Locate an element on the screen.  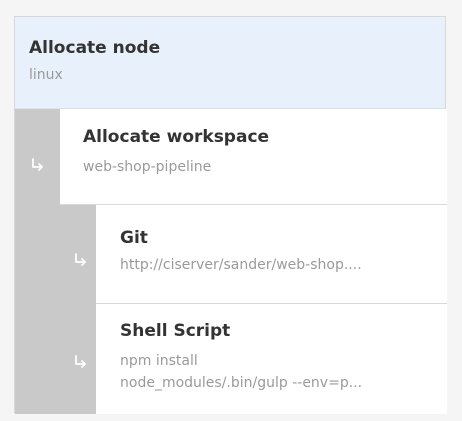
step-title: Shell Script is located at coordinates (175, 331).